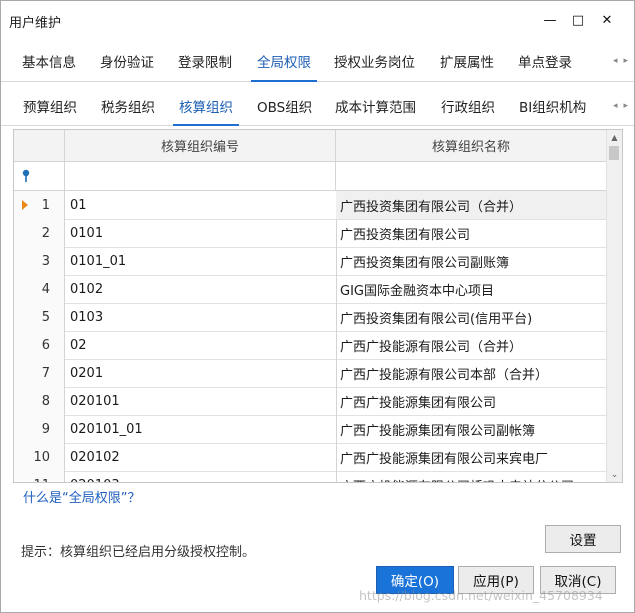  Describe the element at coordinates (374, 61) in the screenshot. I see `tab-authorized-positions: 授权业务岗位` at that location.